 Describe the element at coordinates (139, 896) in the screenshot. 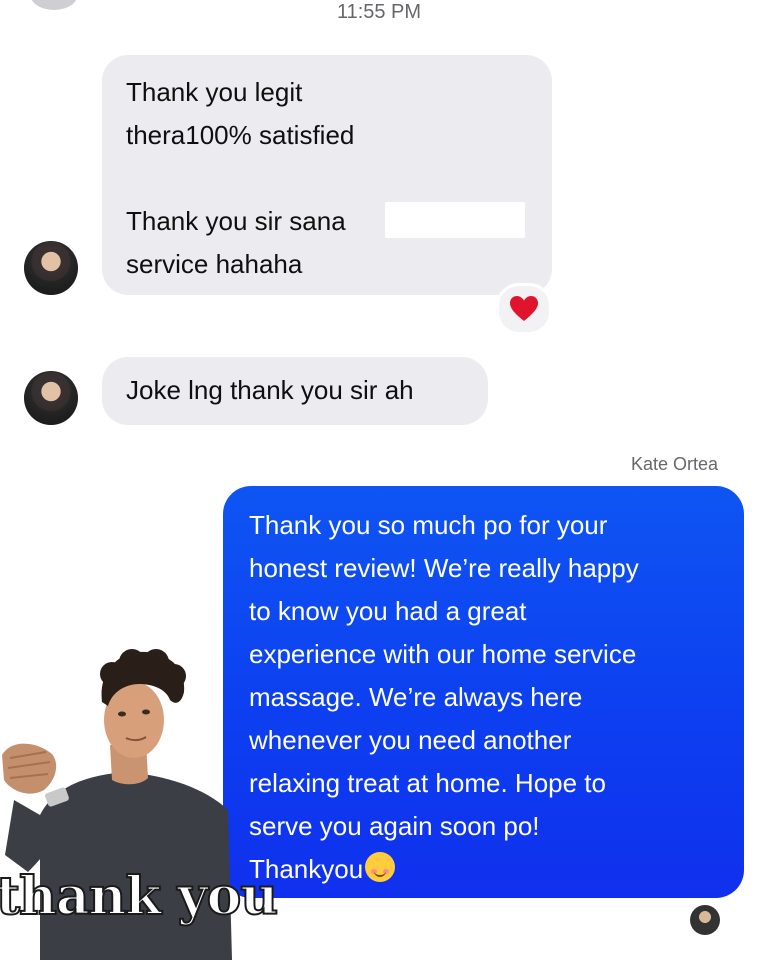

I see `sticker-caption: thank you` at that location.